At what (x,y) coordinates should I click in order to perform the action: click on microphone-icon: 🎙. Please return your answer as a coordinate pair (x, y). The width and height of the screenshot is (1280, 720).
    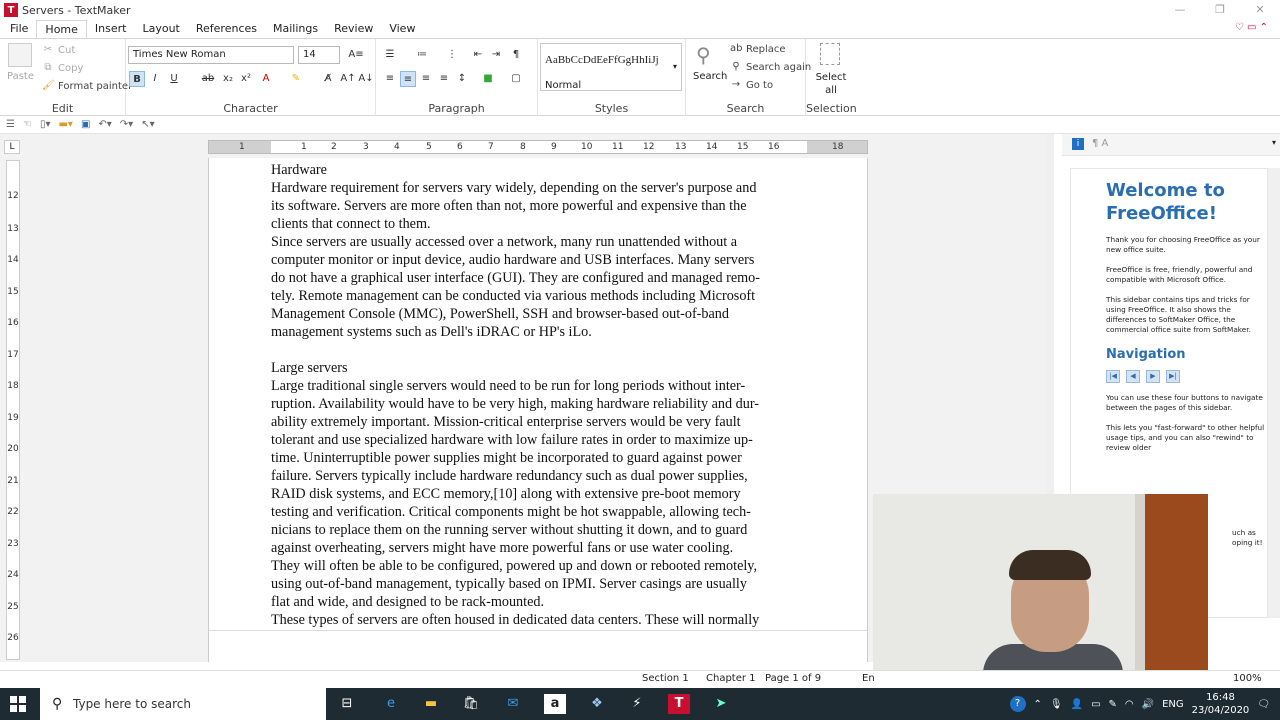
    Looking at the image, I should click on (1056, 704).